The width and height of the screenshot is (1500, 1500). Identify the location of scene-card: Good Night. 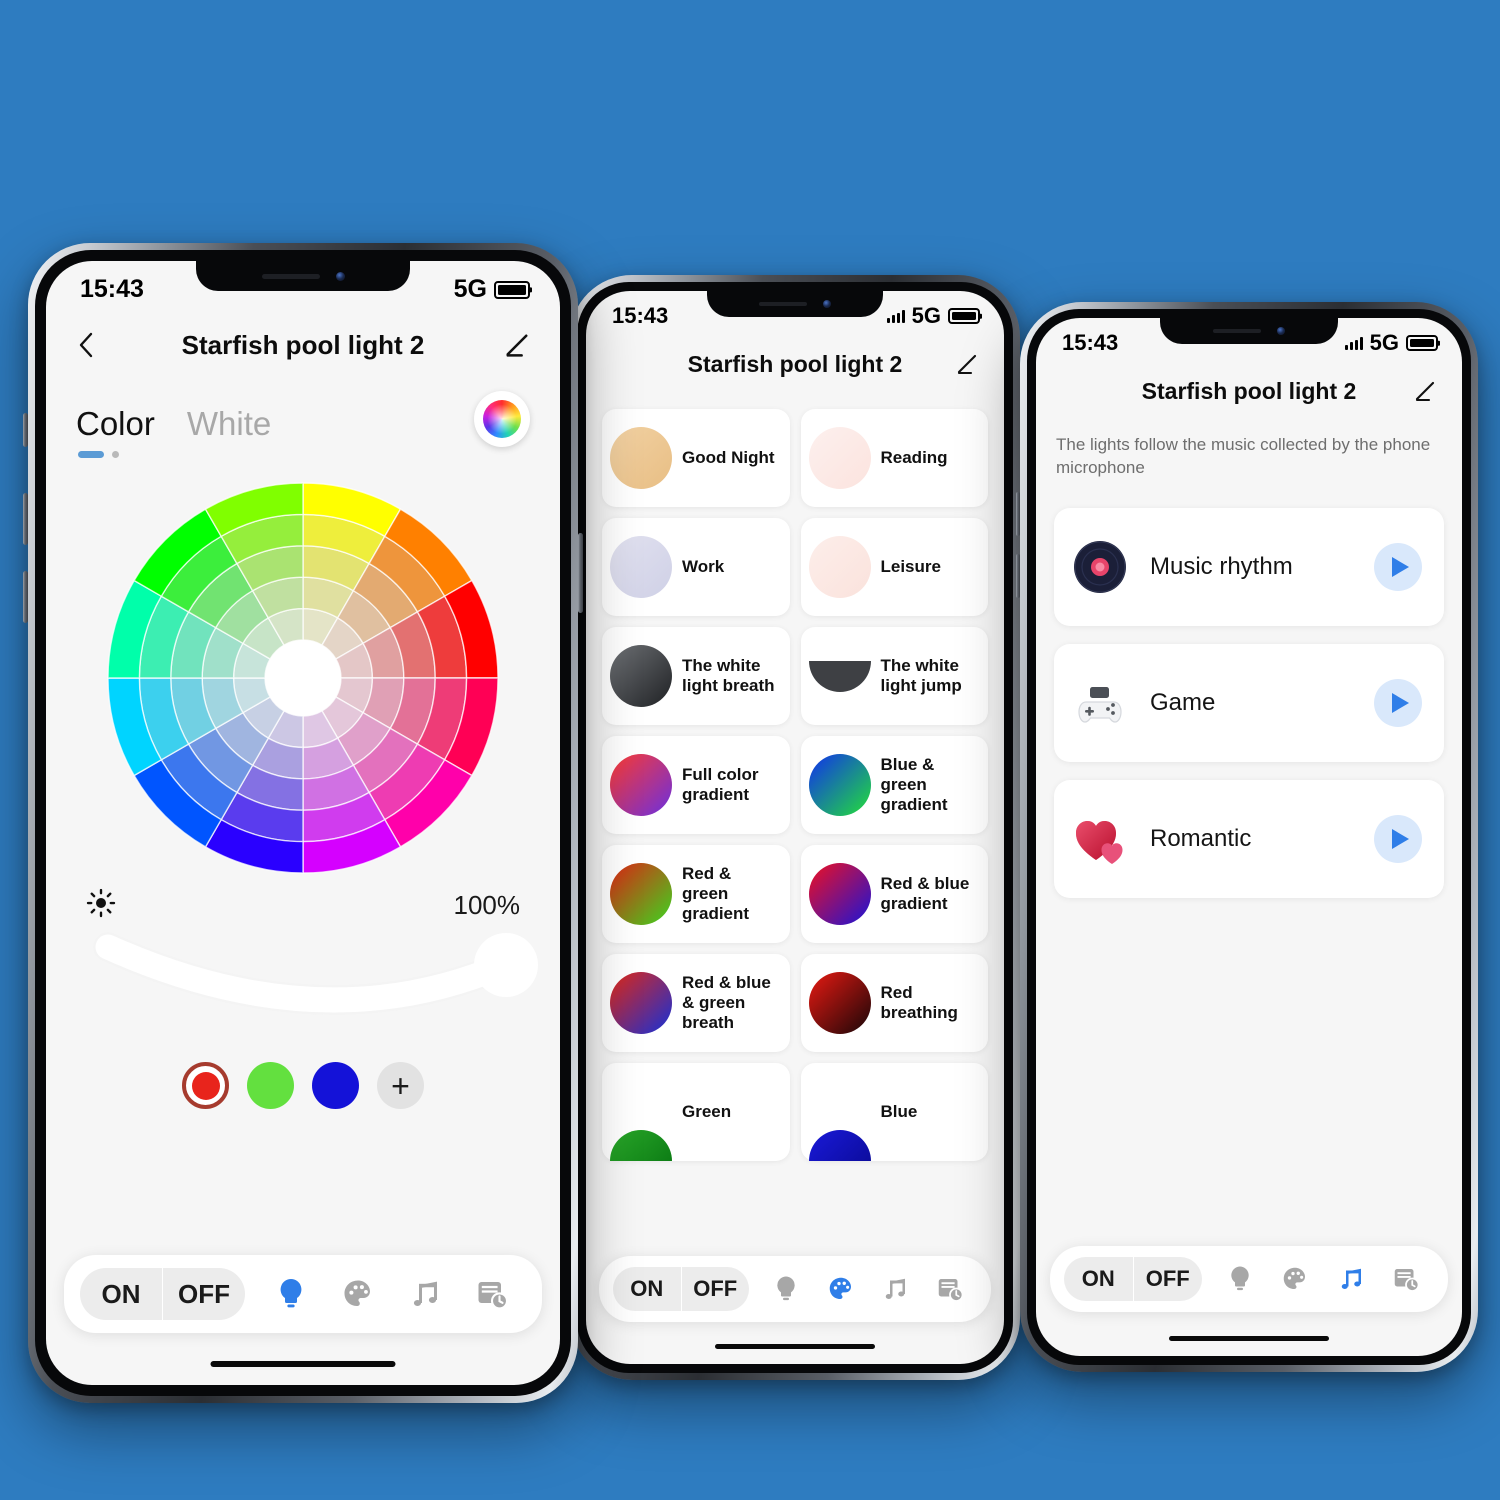
(696, 458).